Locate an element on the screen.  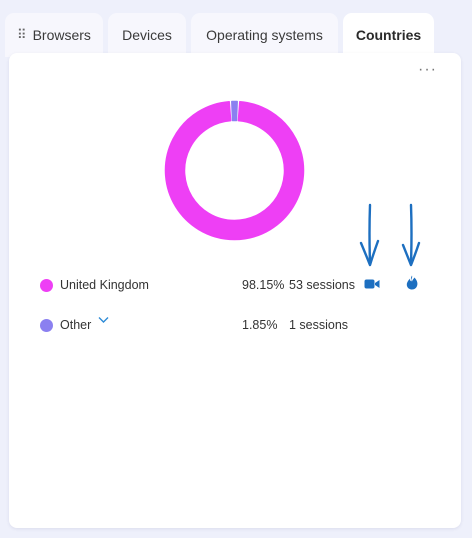
chevron-down-icon is located at coordinates (103, 321).